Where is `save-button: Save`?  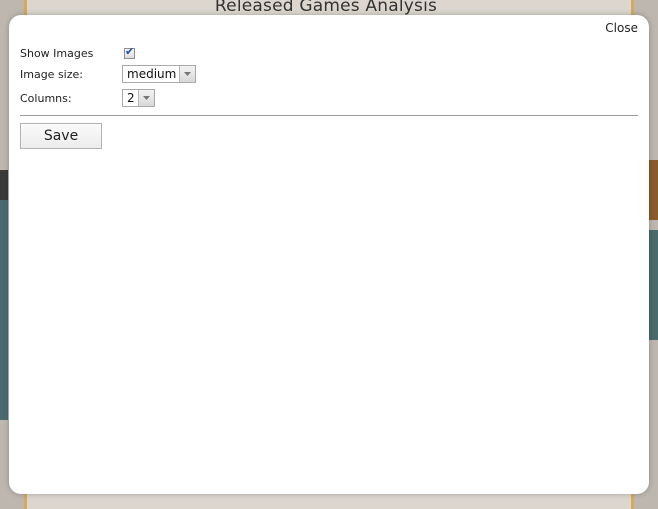 save-button: Save is located at coordinates (61, 136).